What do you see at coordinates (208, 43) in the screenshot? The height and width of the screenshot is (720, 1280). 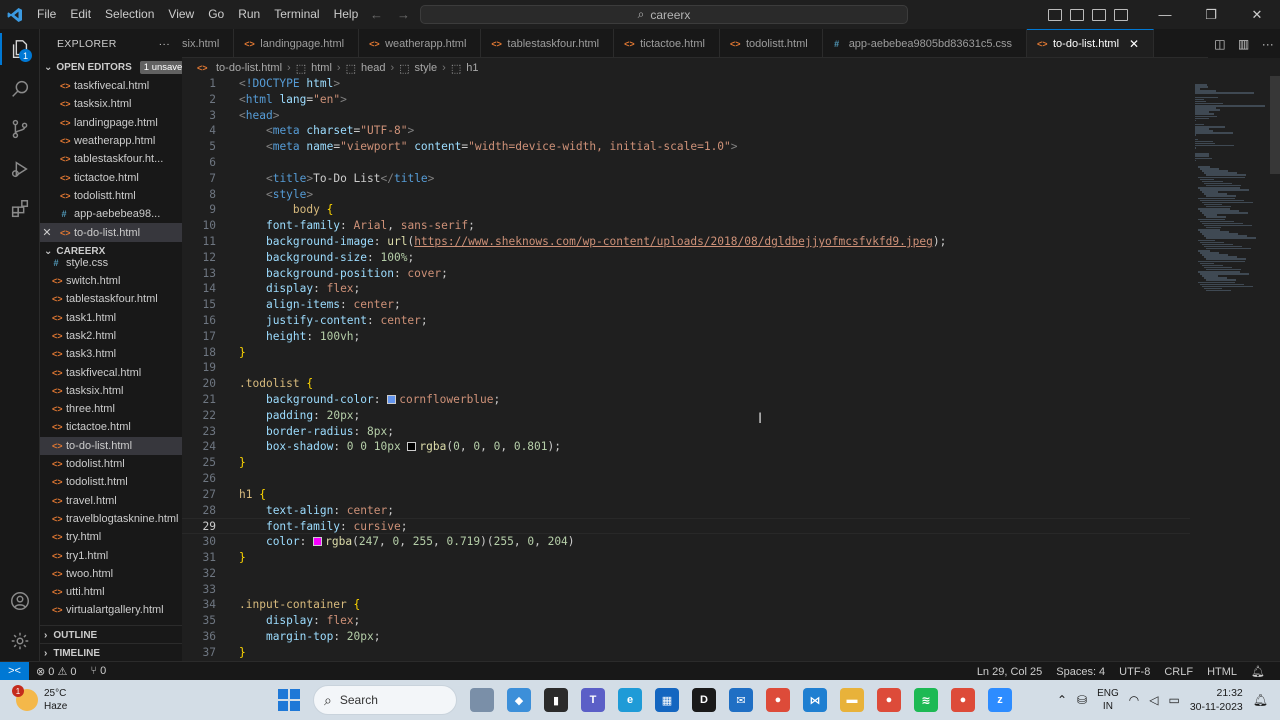 I see `tab-six-html: six.html` at bounding box center [208, 43].